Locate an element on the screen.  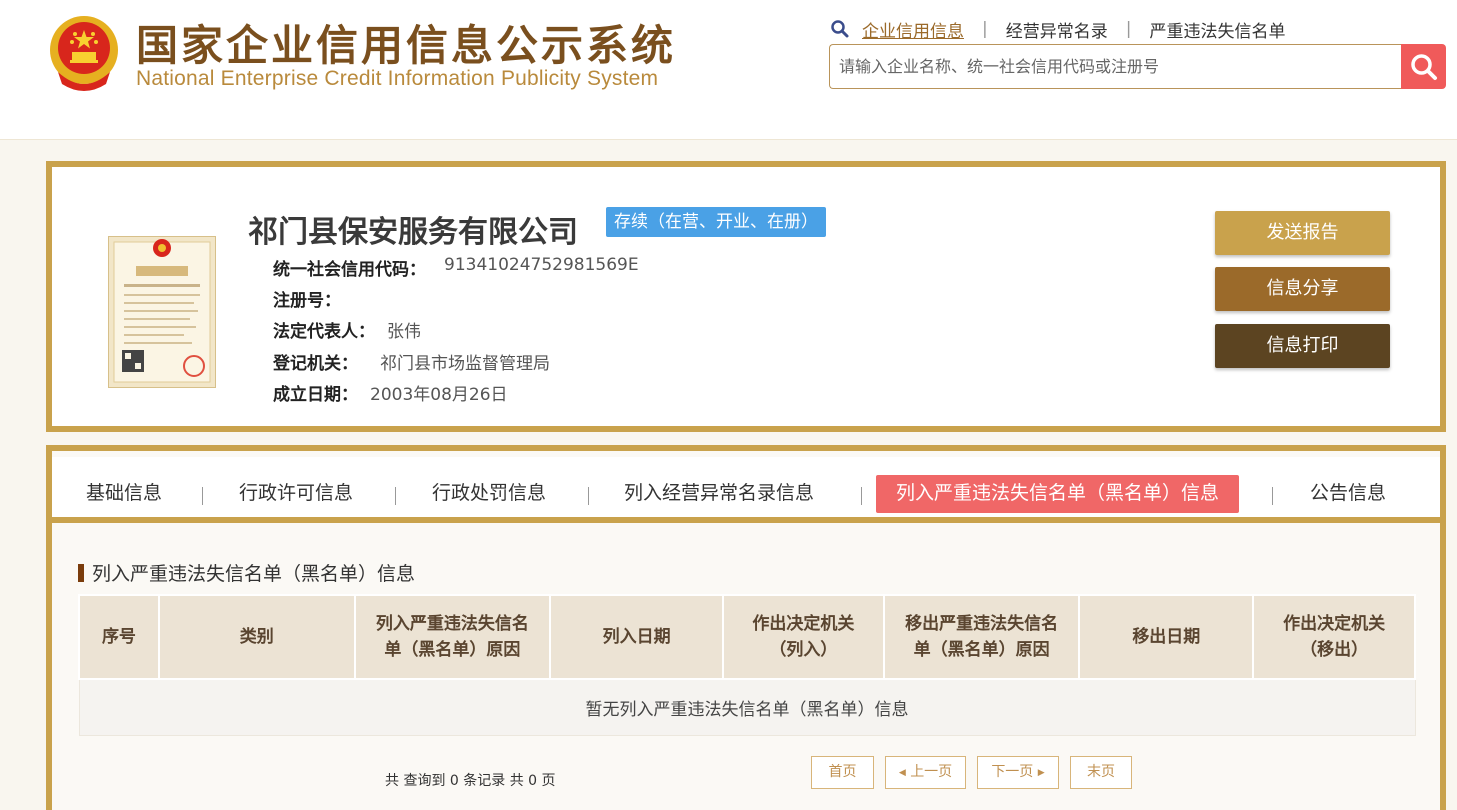
section-title: 列入严重违法失信名单（黑名单）信息 is located at coordinates (246, 572).